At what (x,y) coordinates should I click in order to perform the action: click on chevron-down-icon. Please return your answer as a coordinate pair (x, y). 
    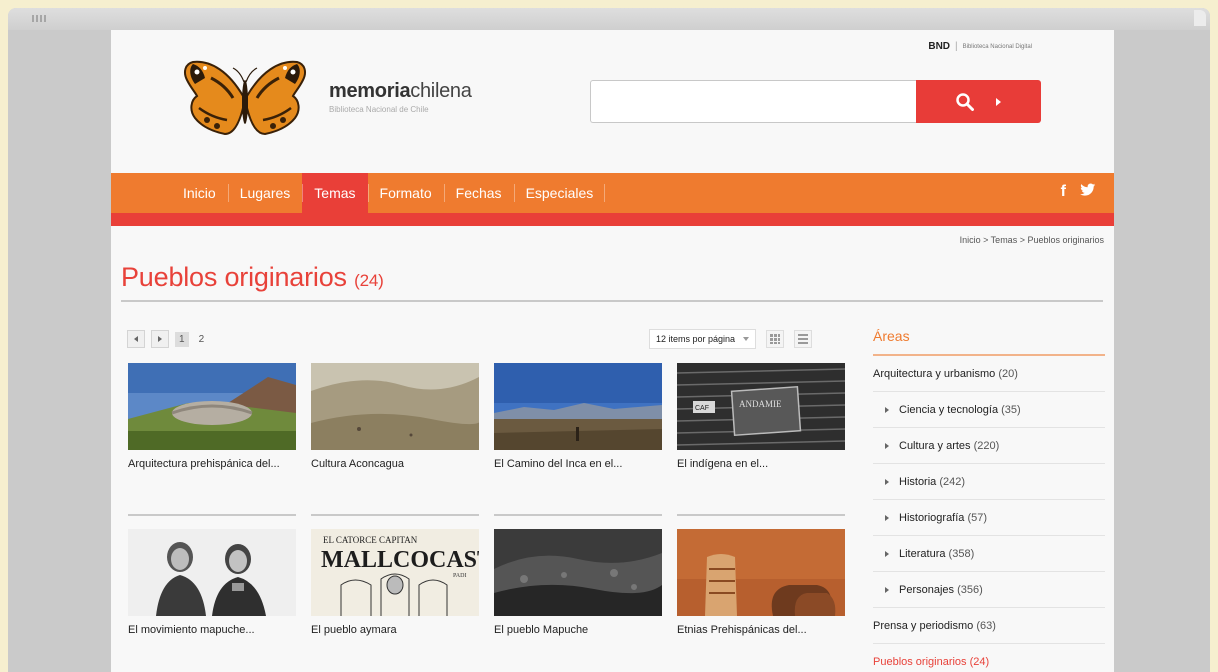
    Looking at the image, I should click on (746, 339).